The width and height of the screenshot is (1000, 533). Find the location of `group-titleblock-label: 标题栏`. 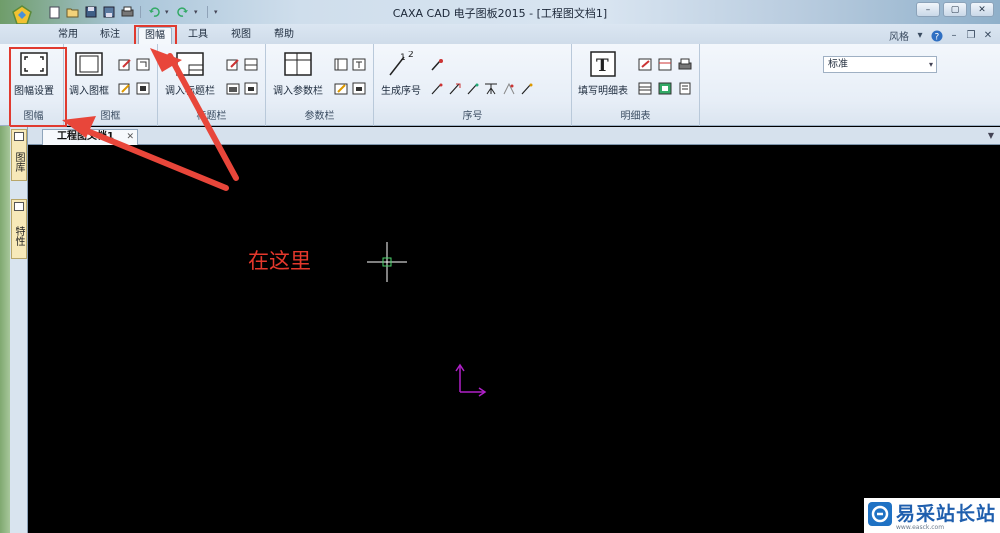

group-titleblock-label: 标题栏 is located at coordinates (211, 116).